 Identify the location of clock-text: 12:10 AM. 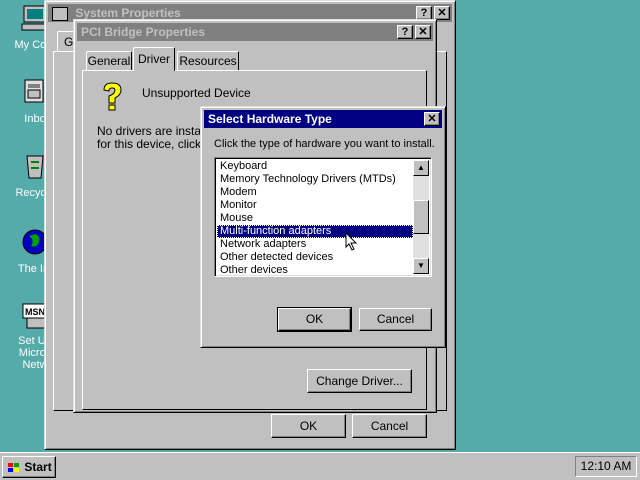
(606, 466).